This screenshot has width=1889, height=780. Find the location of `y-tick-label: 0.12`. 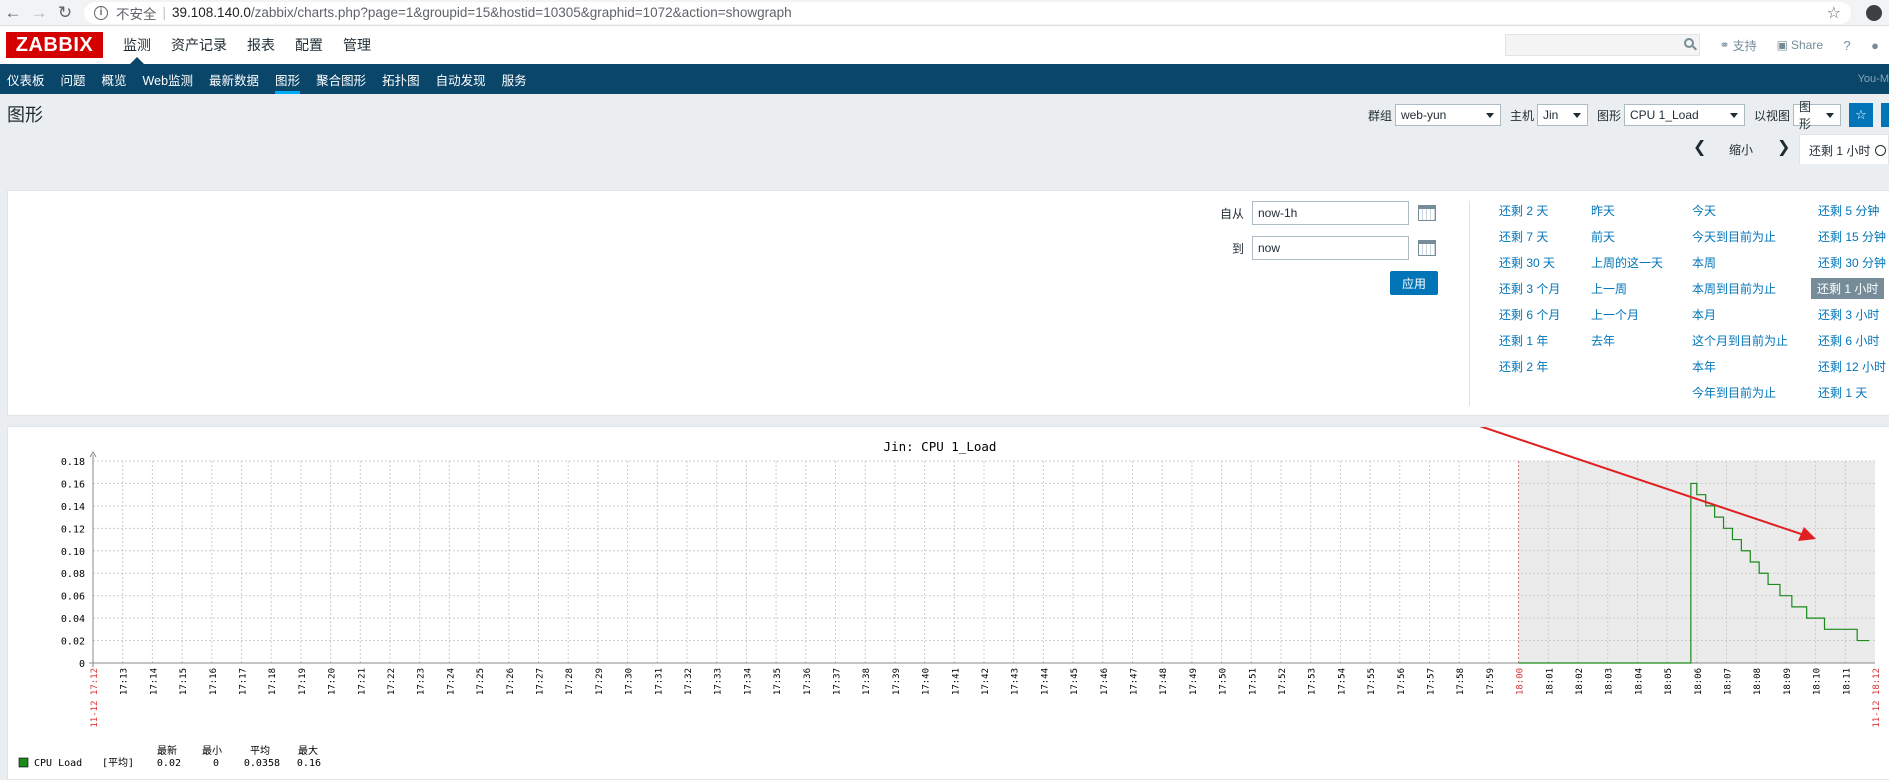

y-tick-label: 0.12 is located at coordinates (73, 529).